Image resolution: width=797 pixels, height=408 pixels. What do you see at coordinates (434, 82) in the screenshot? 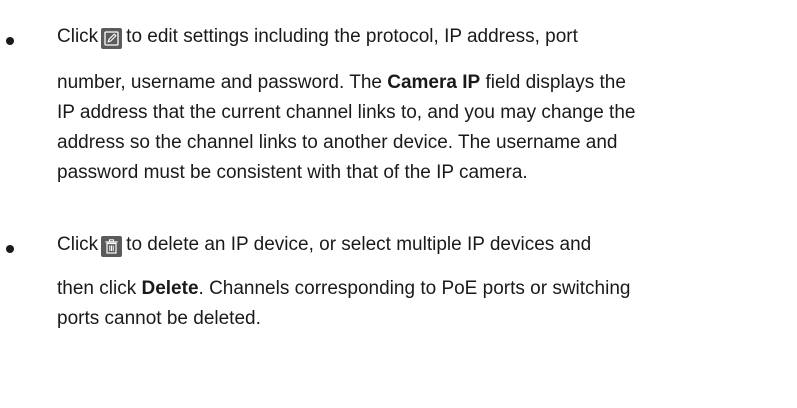
I see `ui-term: Camera IP` at bounding box center [434, 82].